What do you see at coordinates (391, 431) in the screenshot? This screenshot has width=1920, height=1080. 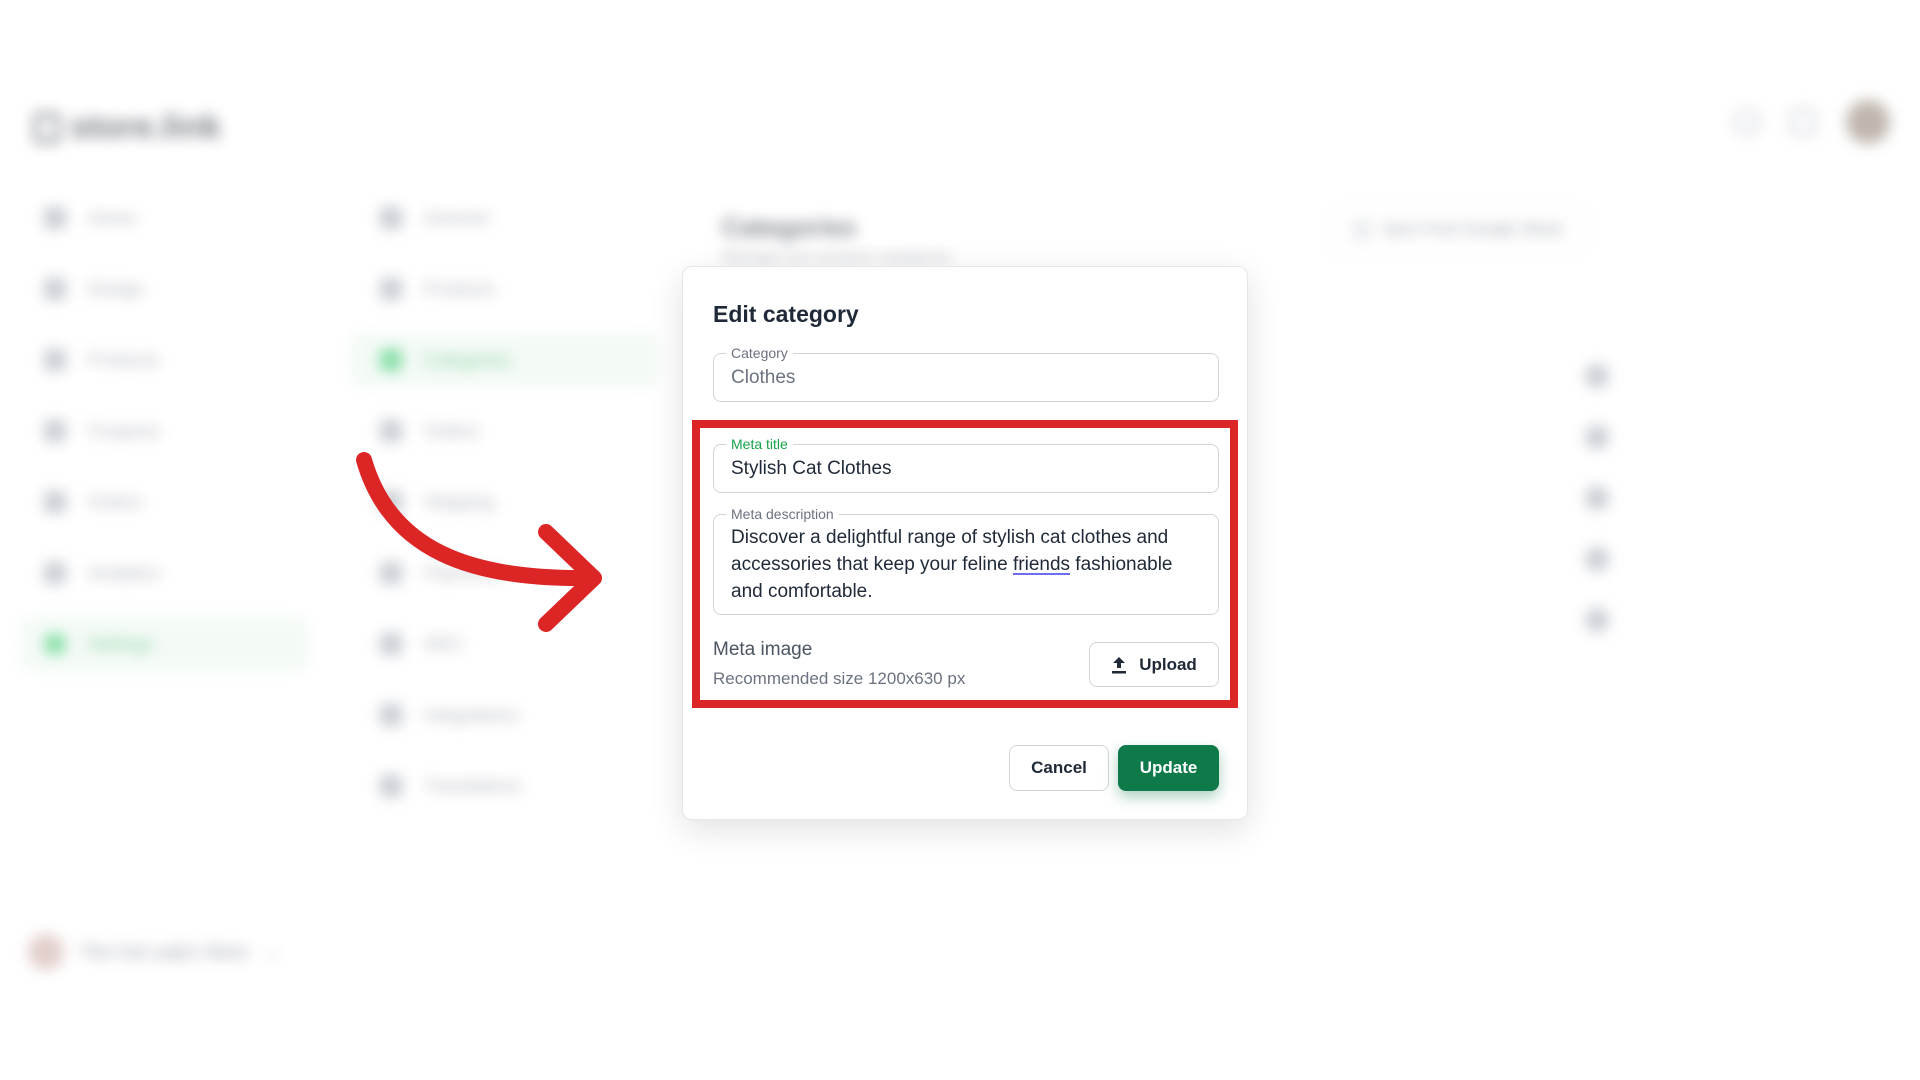 I see `orders-icon` at bounding box center [391, 431].